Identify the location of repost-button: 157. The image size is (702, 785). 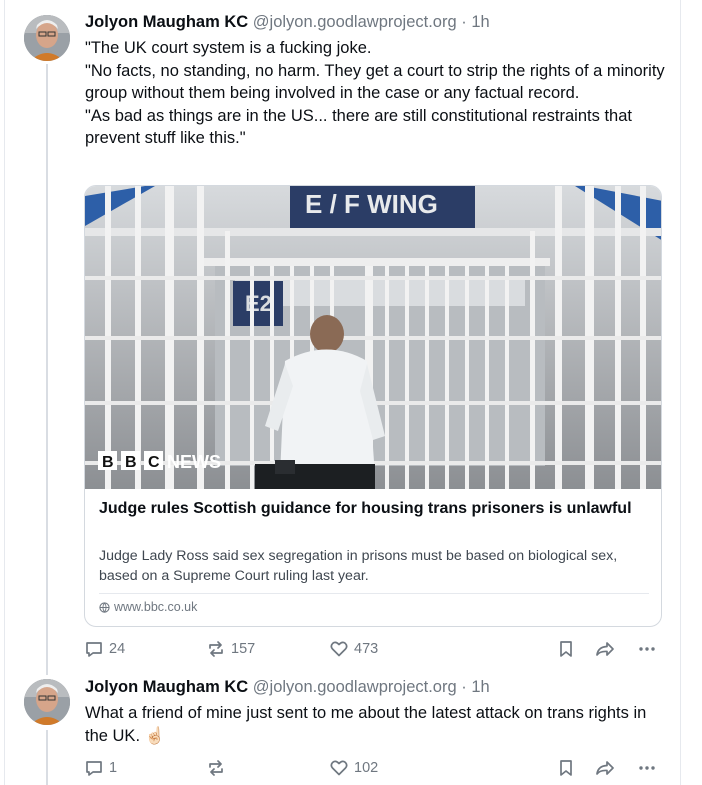
(230, 649).